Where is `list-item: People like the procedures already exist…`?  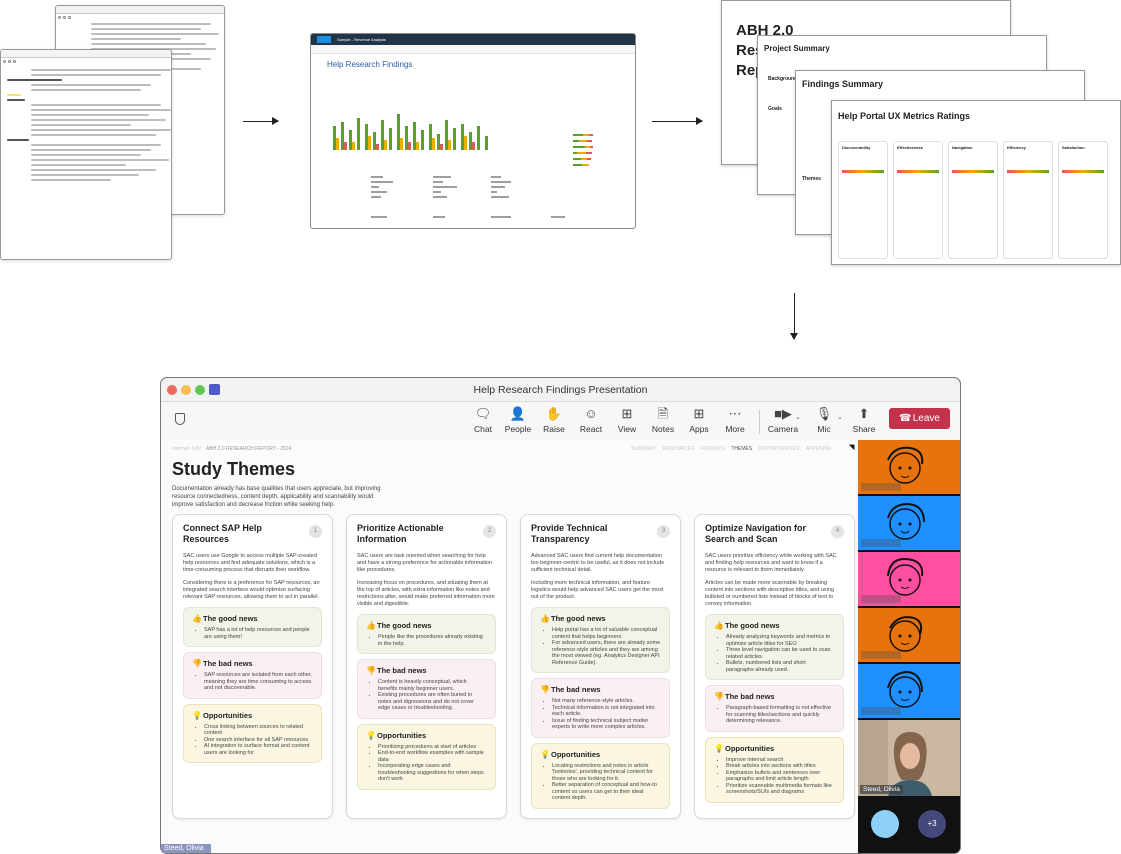 list-item: People like the procedures already exist… is located at coordinates (432, 640).